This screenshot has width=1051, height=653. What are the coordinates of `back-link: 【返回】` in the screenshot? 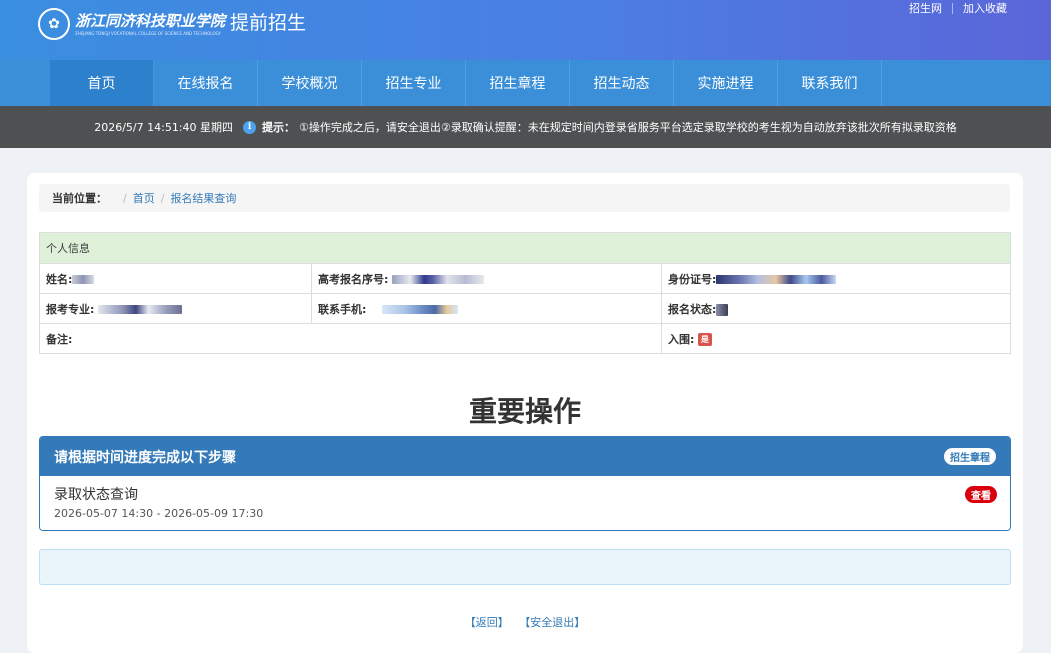 It's located at (487, 622).